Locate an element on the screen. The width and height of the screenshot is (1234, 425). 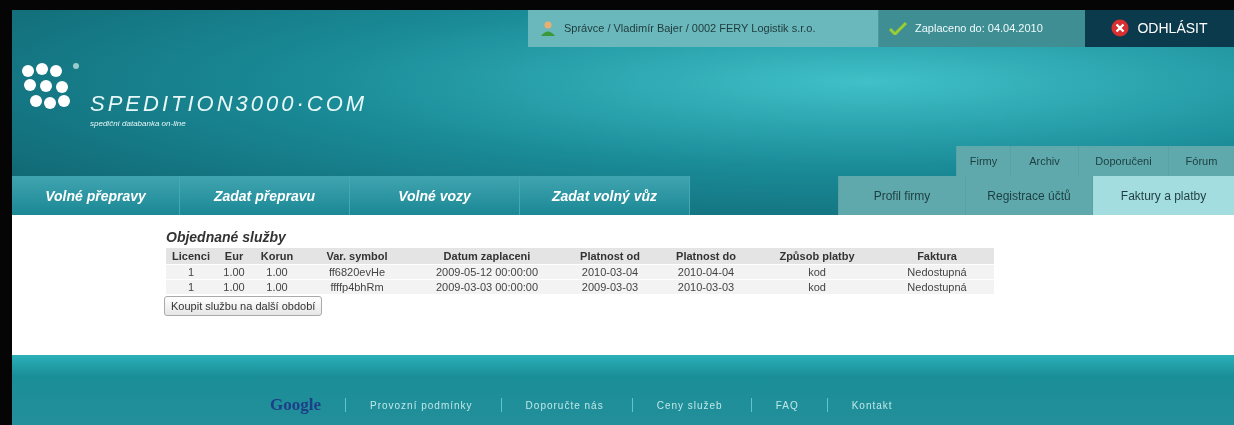
column-header: Licenci is located at coordinates (191, 256).